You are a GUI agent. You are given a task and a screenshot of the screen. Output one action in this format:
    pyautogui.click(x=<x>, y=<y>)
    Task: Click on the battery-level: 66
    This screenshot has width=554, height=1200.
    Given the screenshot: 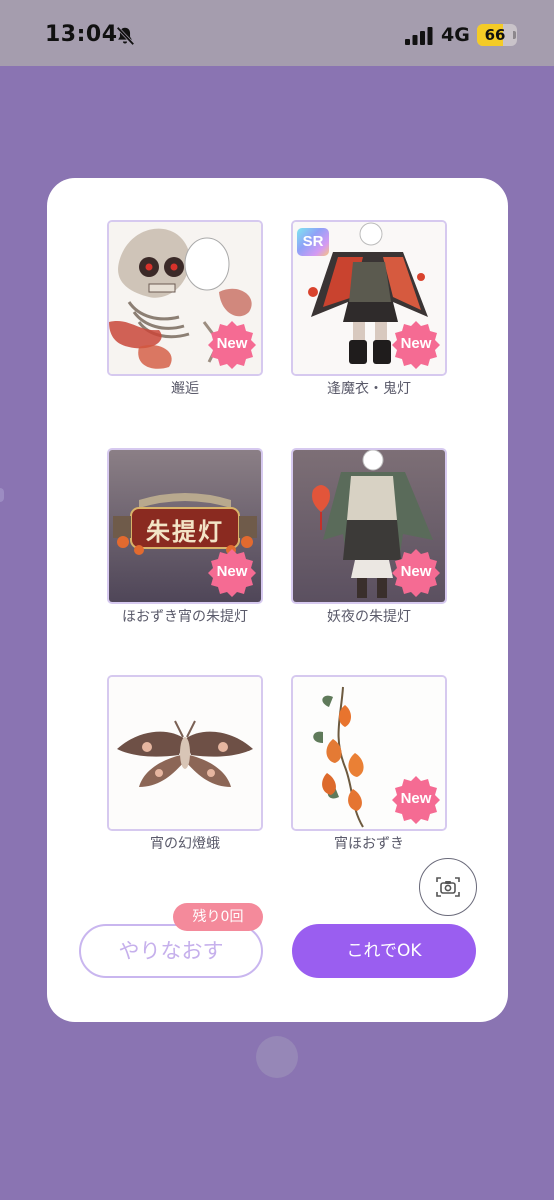 What is the action you would take?
    pyautogui.click(x=495, y=35)
    